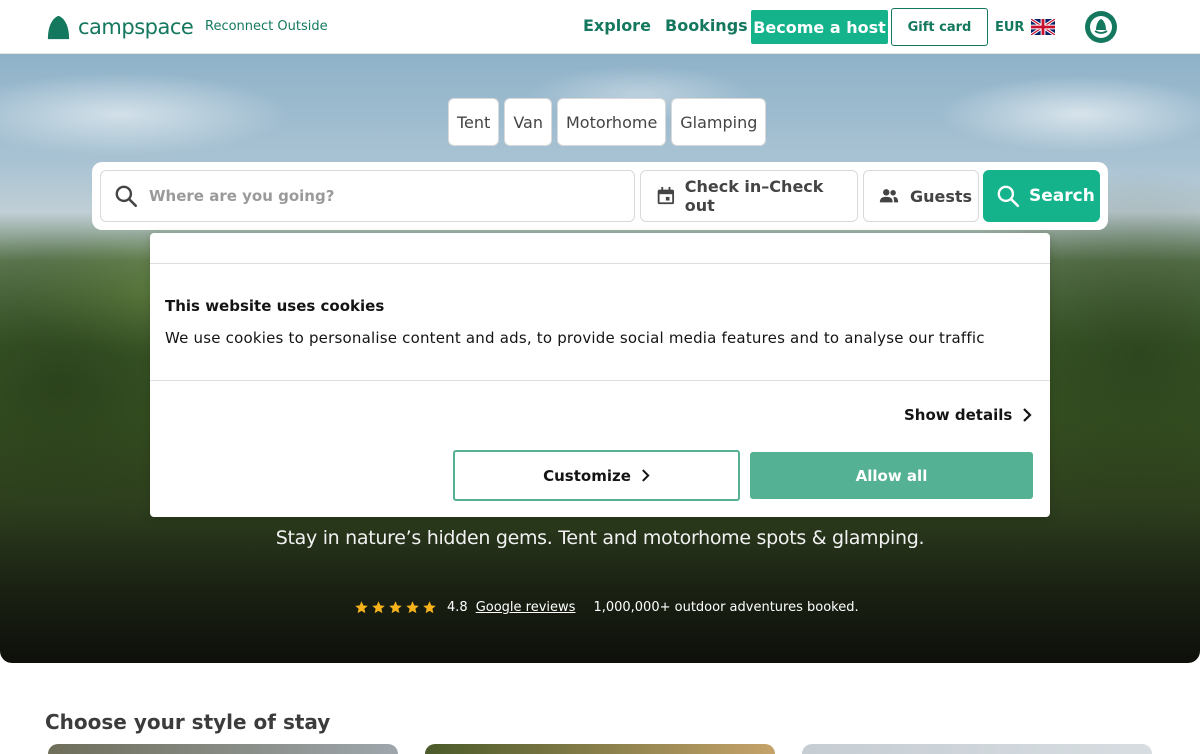 The image size is (1200, 754). I want to click on chip-tent: Tent, so click(474, 122).